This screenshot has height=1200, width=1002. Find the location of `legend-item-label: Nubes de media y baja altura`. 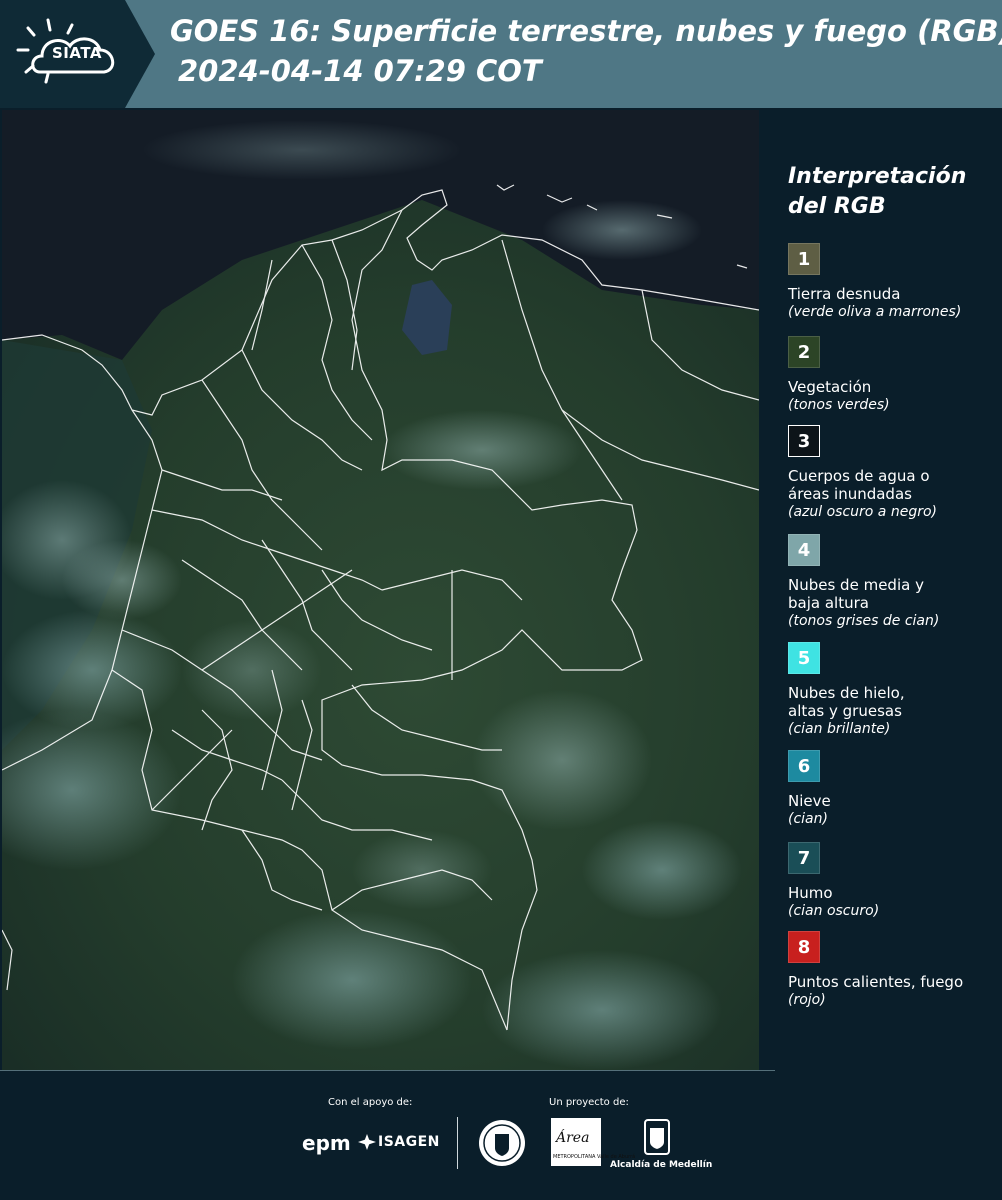

legend-item-label: Nubes de media y baja altura is located at coordinates (856, 594).